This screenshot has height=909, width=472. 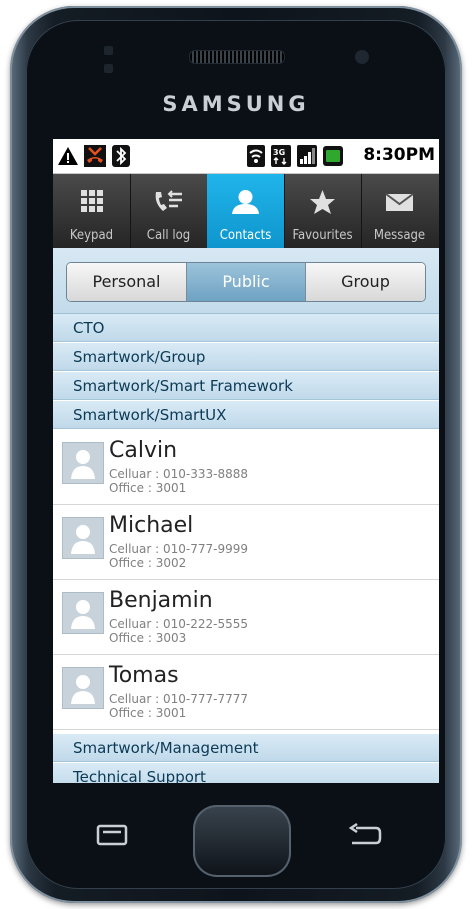 I want to click on contact-cellular: Celluar : 010-333-8888, so click(x=179, y=474).